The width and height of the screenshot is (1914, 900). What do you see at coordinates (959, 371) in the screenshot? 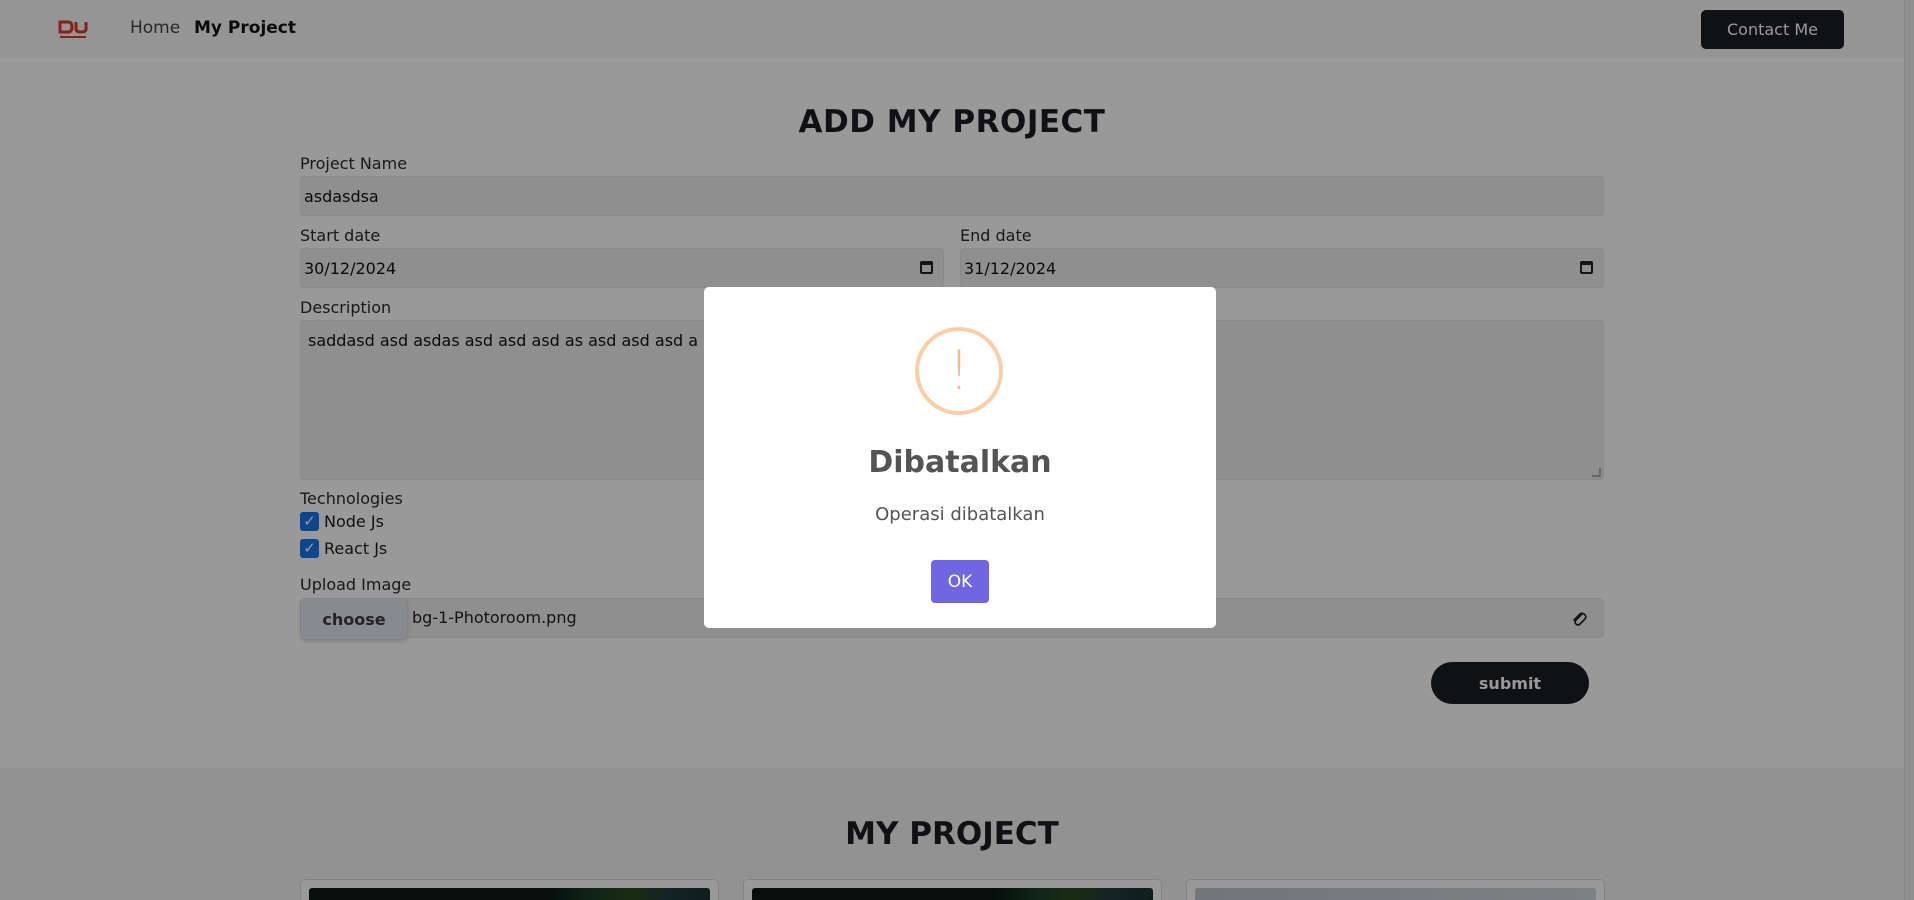
I see `warning-icon: !` at bounding box center [959, 371].